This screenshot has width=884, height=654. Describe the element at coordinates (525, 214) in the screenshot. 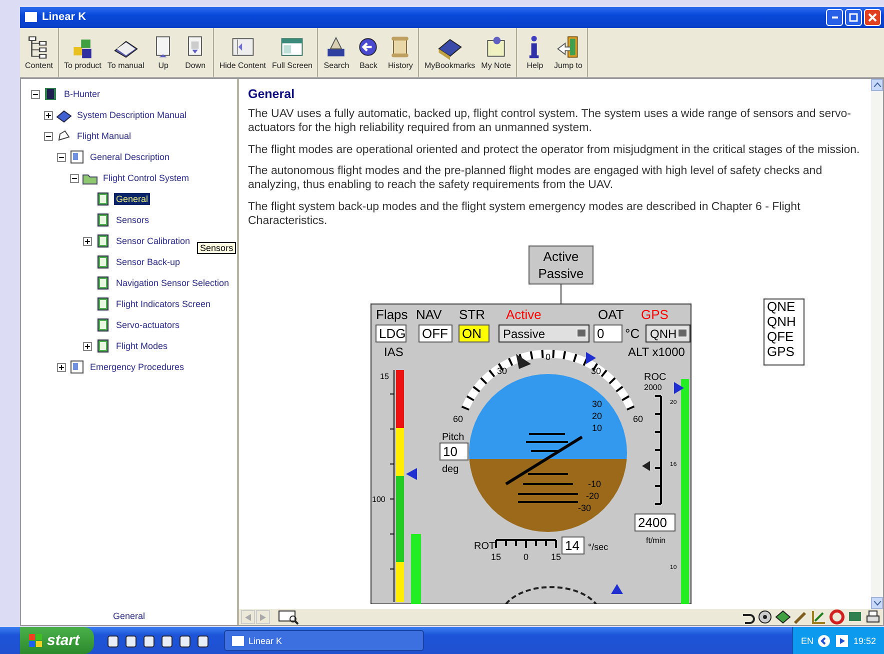

I see `paragraph: The flight system back-up modes and the flight system emergency modes are described in Chapter 6 - Flight Characteristics.` at that location.